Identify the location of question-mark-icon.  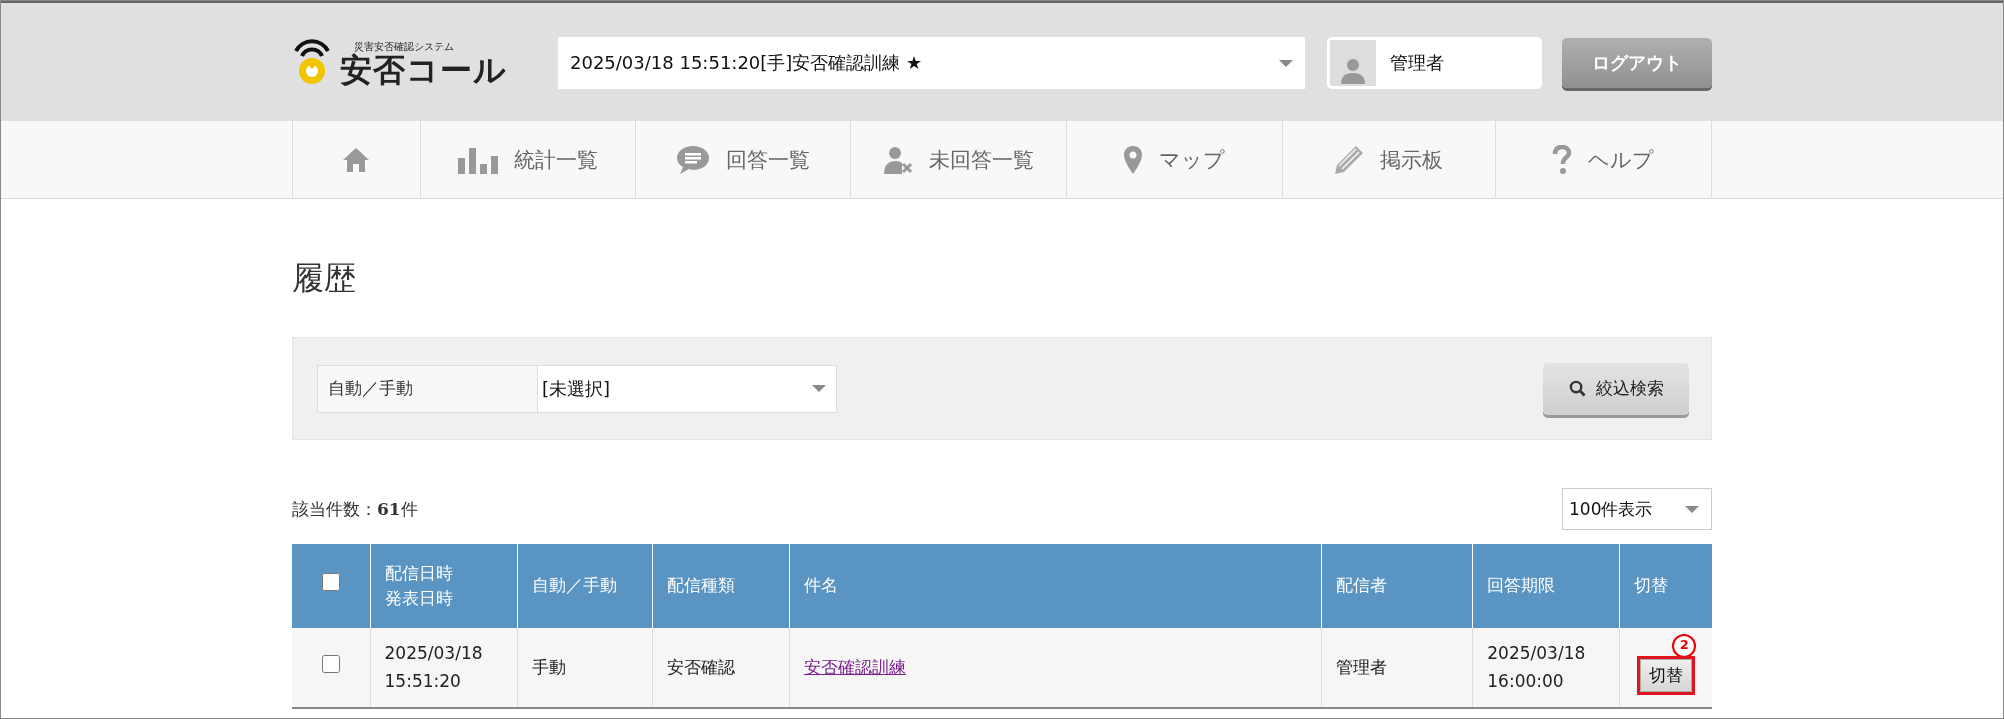
(1562, 159).